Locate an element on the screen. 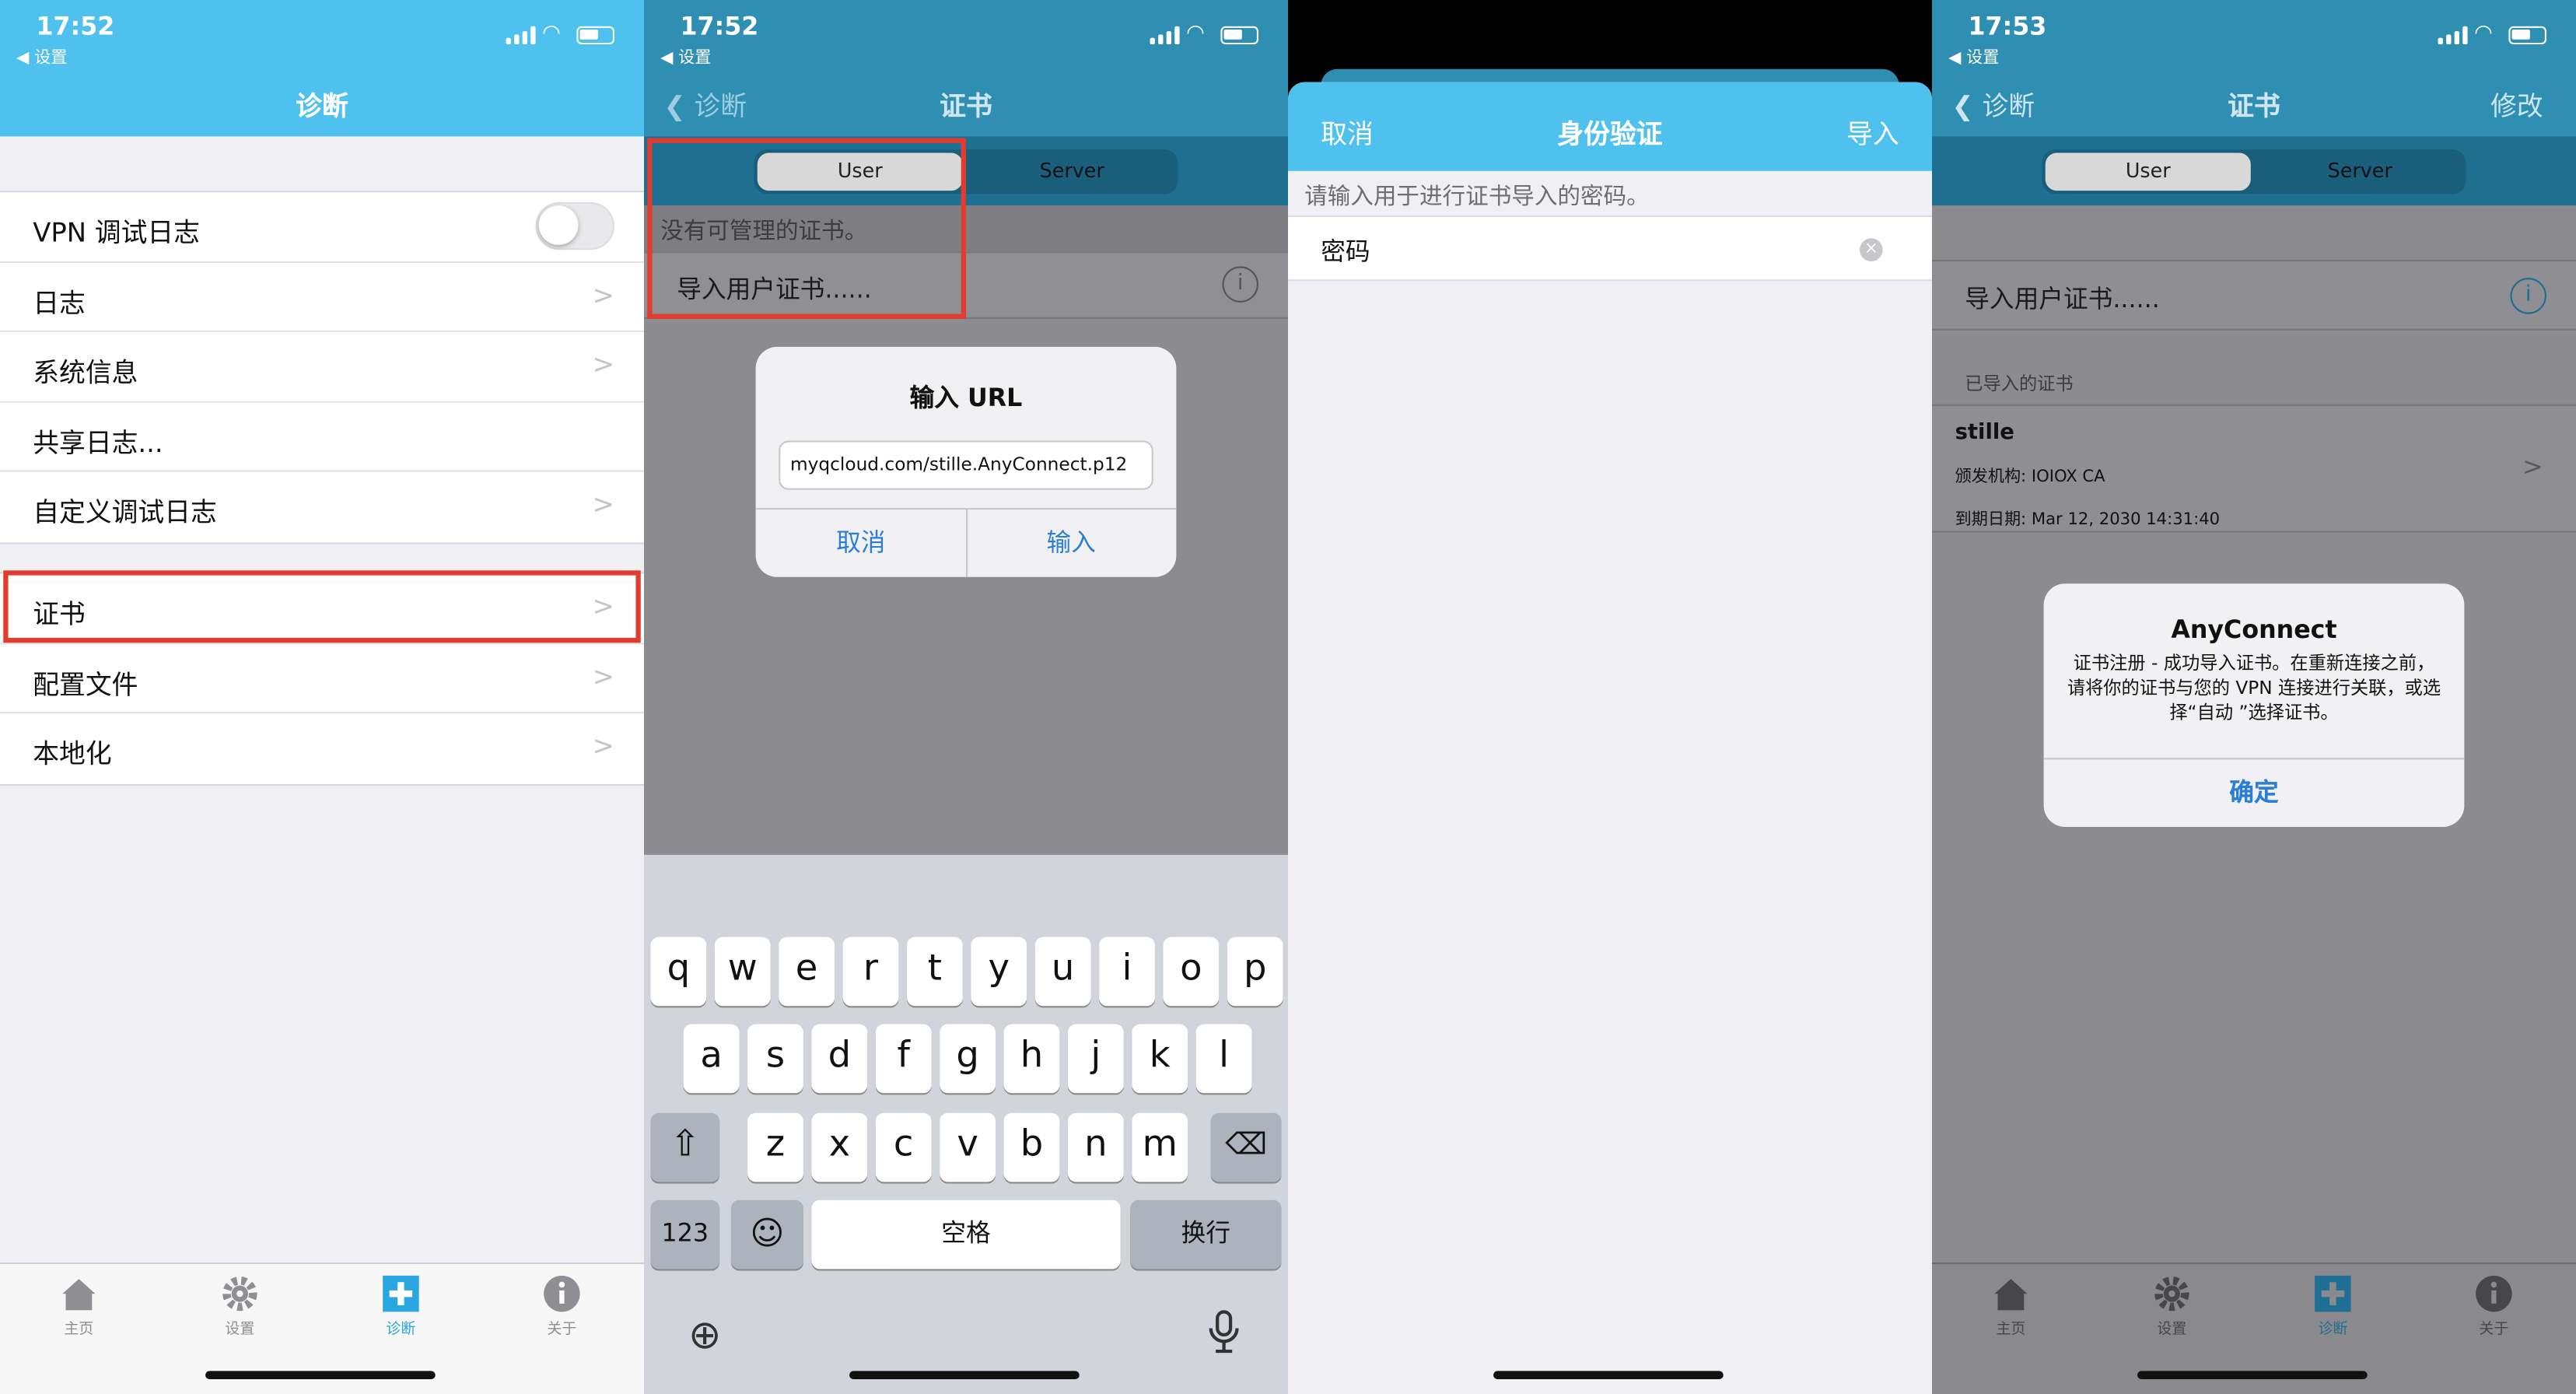 This screenshot has height=1394, width=2576. key-t: t is located at coordinates (934, 972).